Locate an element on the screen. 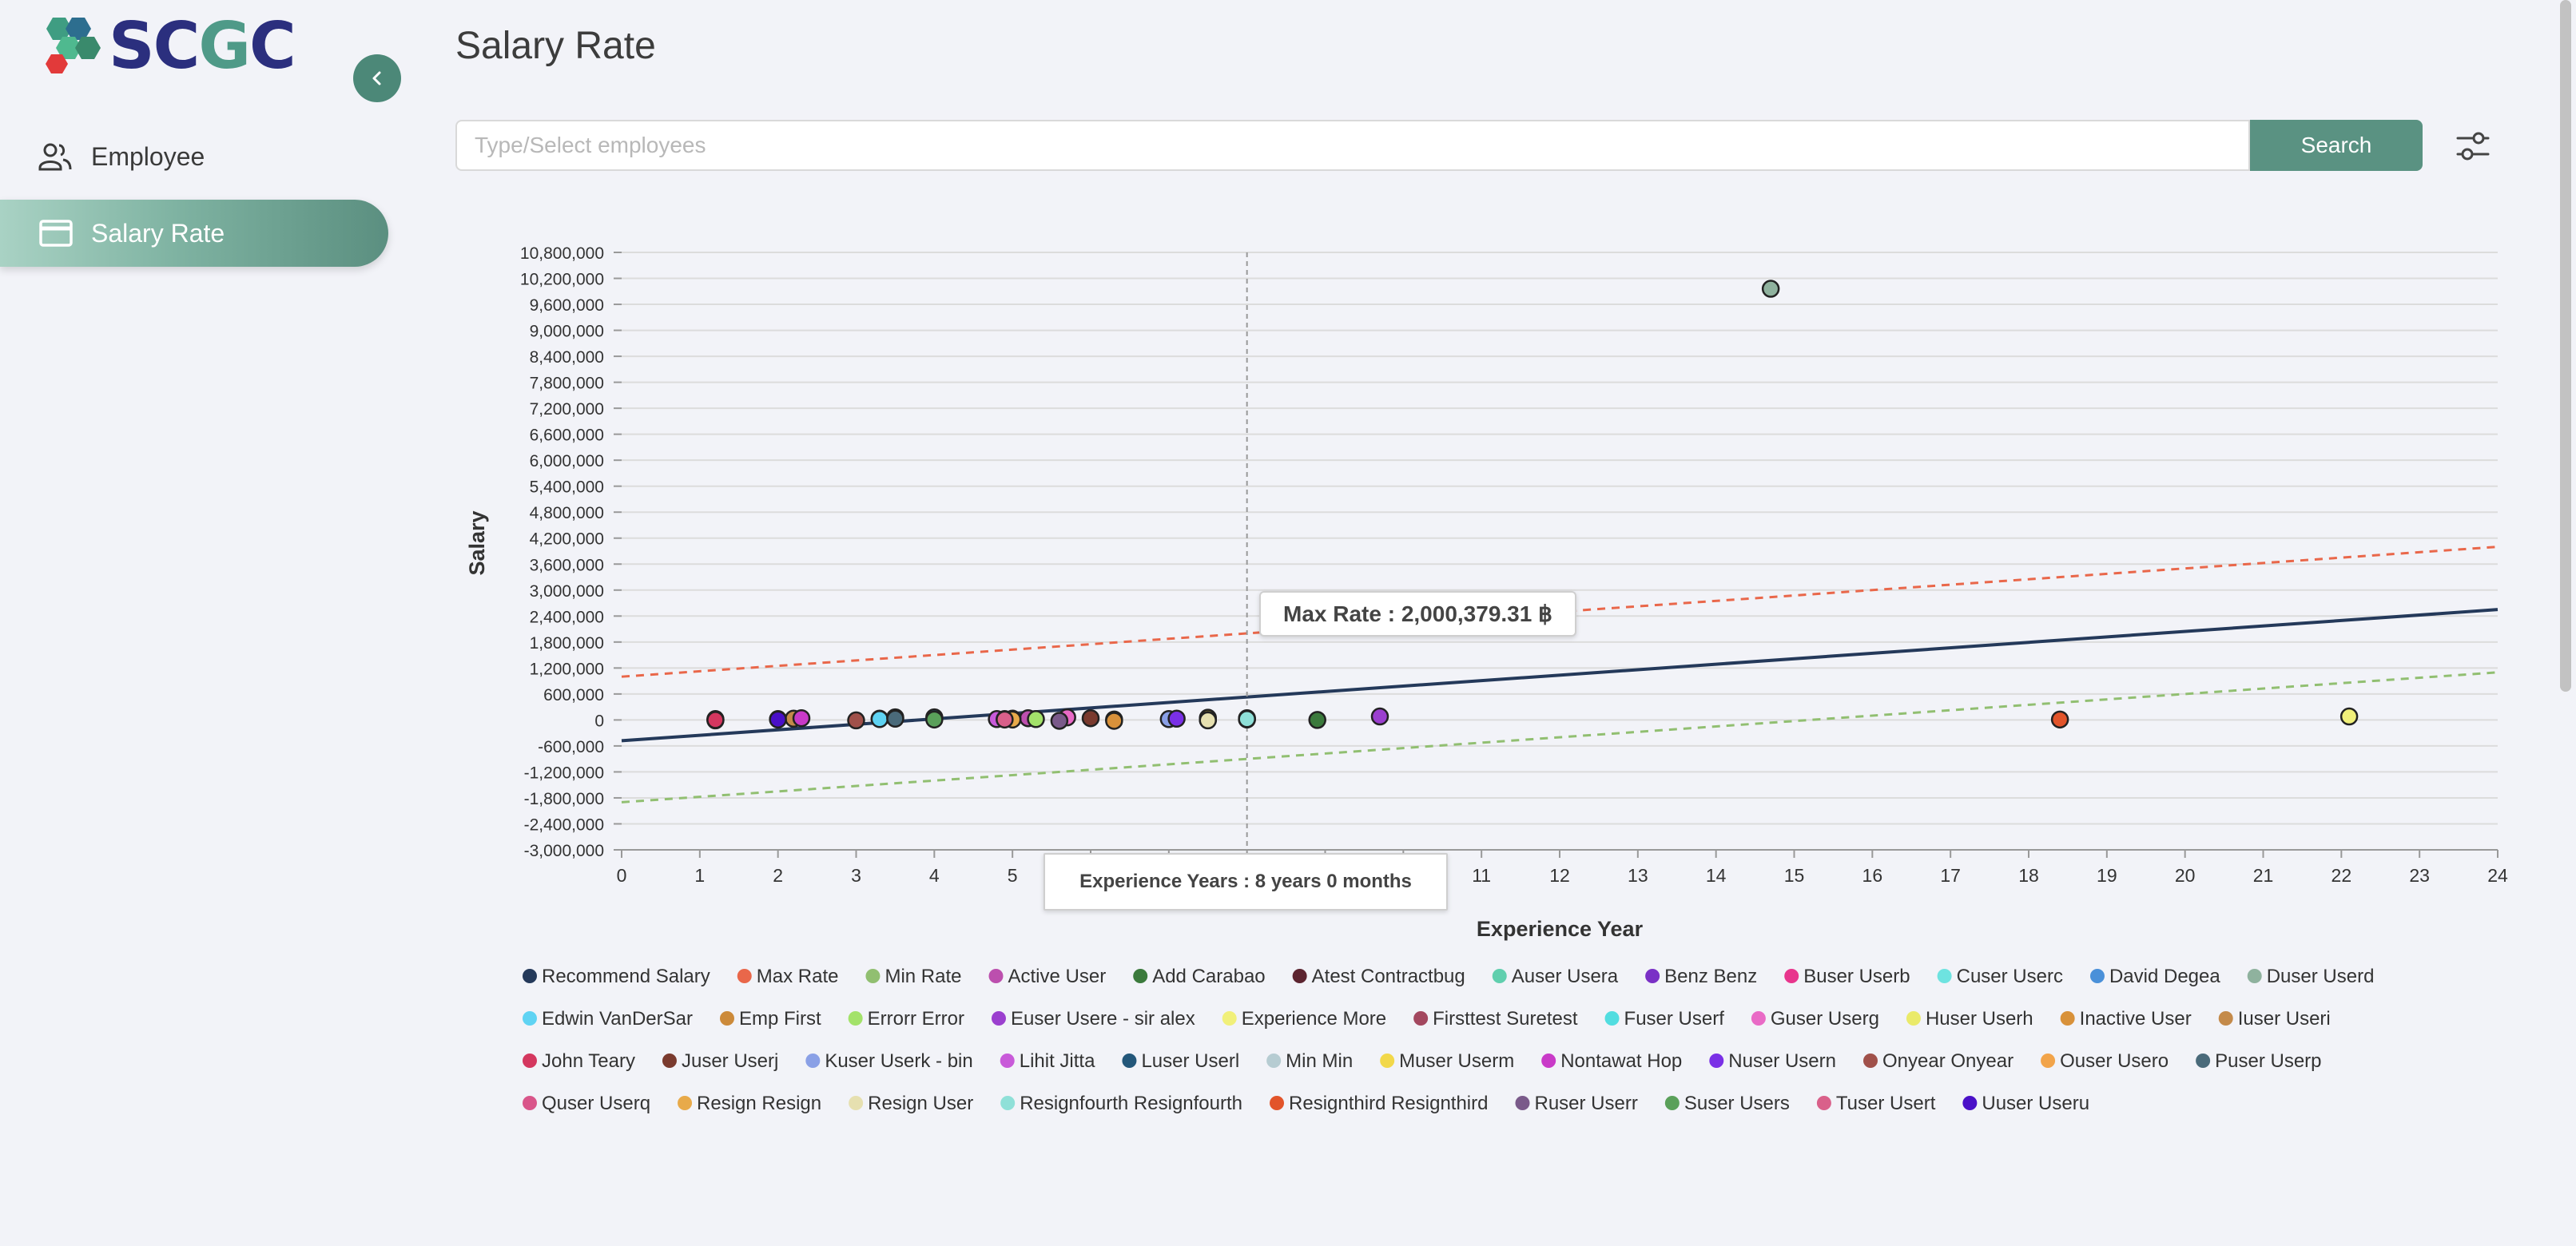 Image resolution: width=2576 pixels, height=1246 pixels. logo-text: SCGC is located at coordinates (202, 47).